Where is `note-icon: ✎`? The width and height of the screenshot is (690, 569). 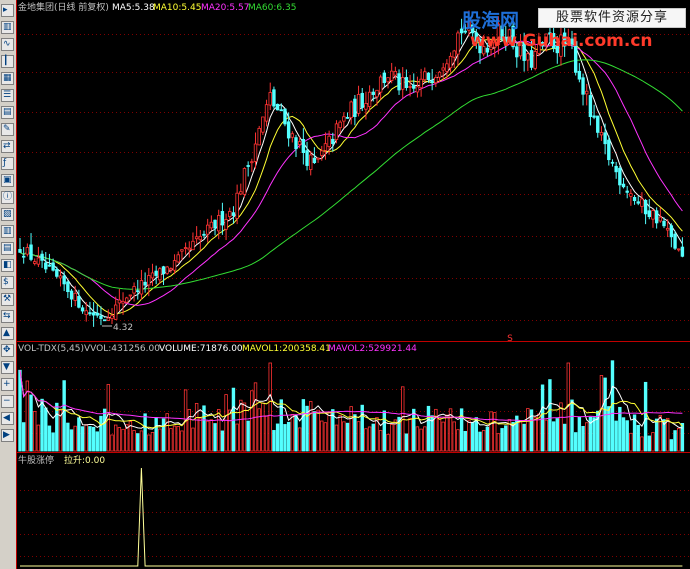
note-icon: ✎ is located at coordinates (7, 129).